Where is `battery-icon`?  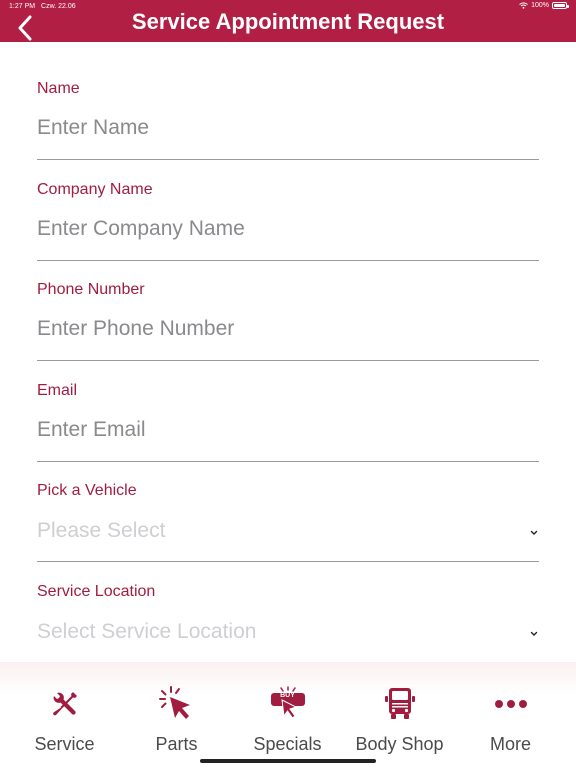
battery-icon is located at coordinates (560, 5).